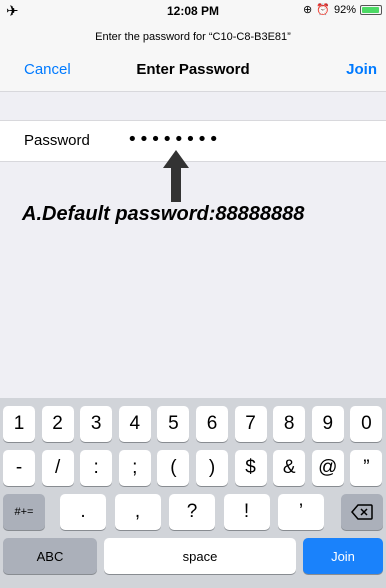 Image resolution: width=386 pixels, height=588 pixels. I want to click on key-punct-4: !, so click(246, 512).